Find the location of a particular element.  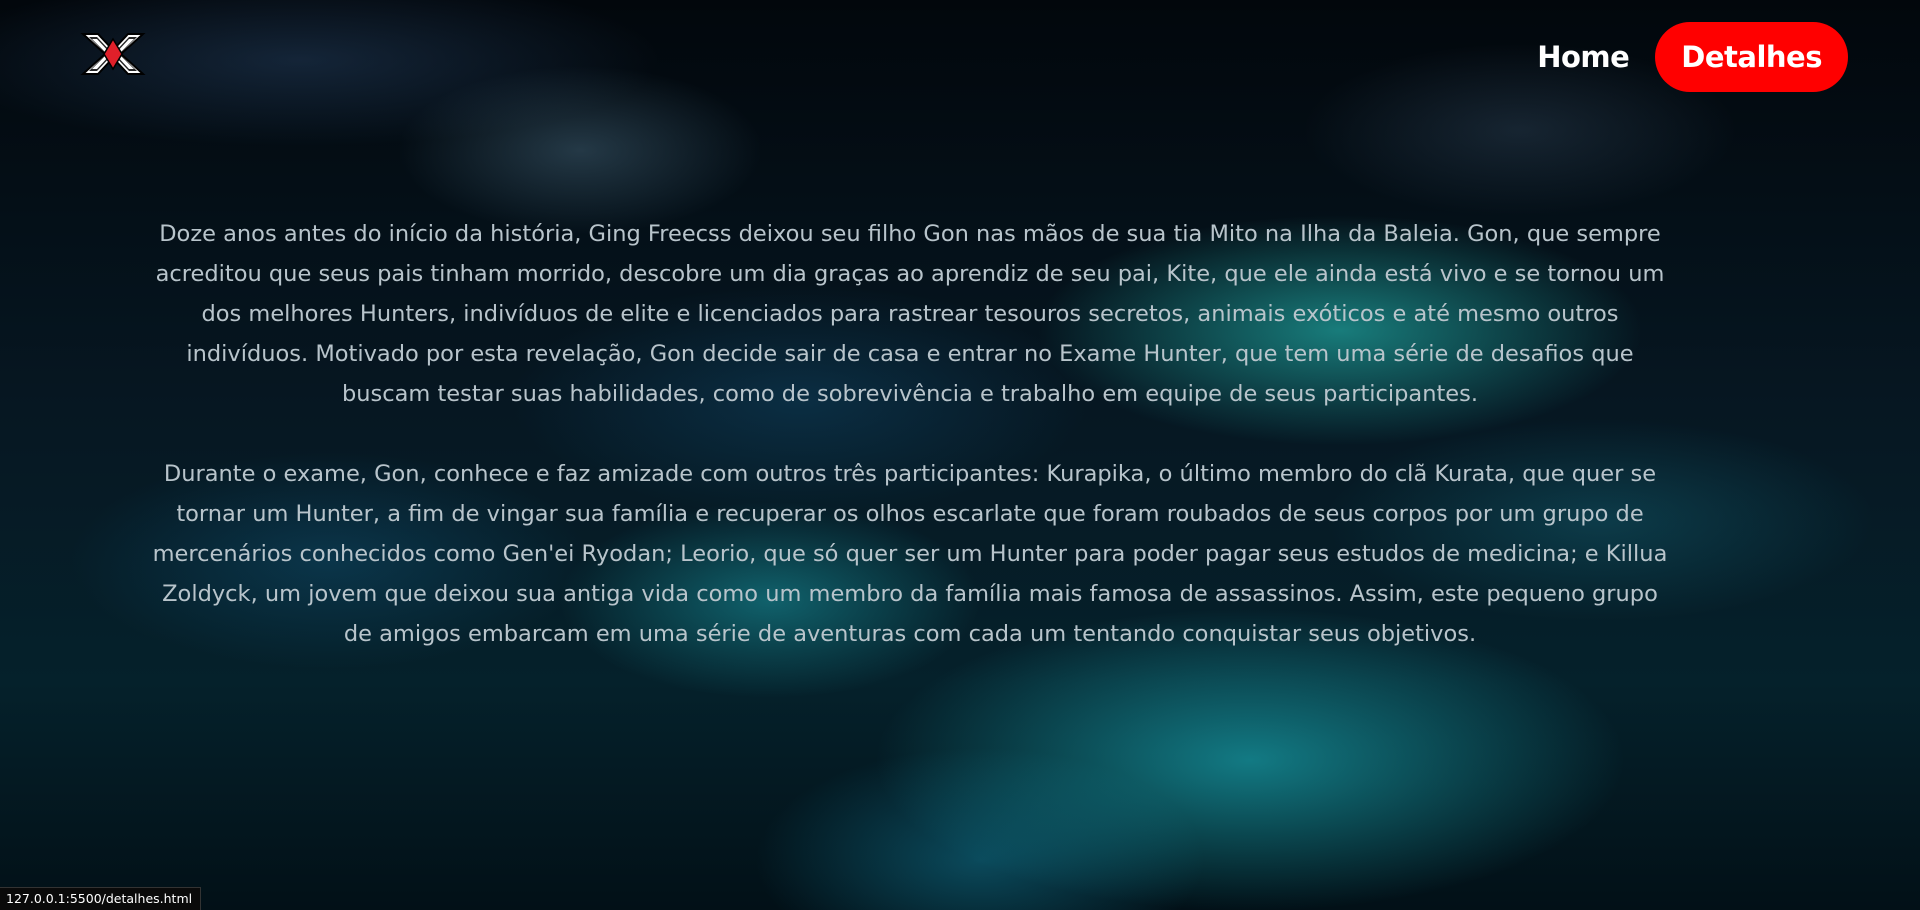

nav-home-link: Home is located at coordinates (1583, 57).